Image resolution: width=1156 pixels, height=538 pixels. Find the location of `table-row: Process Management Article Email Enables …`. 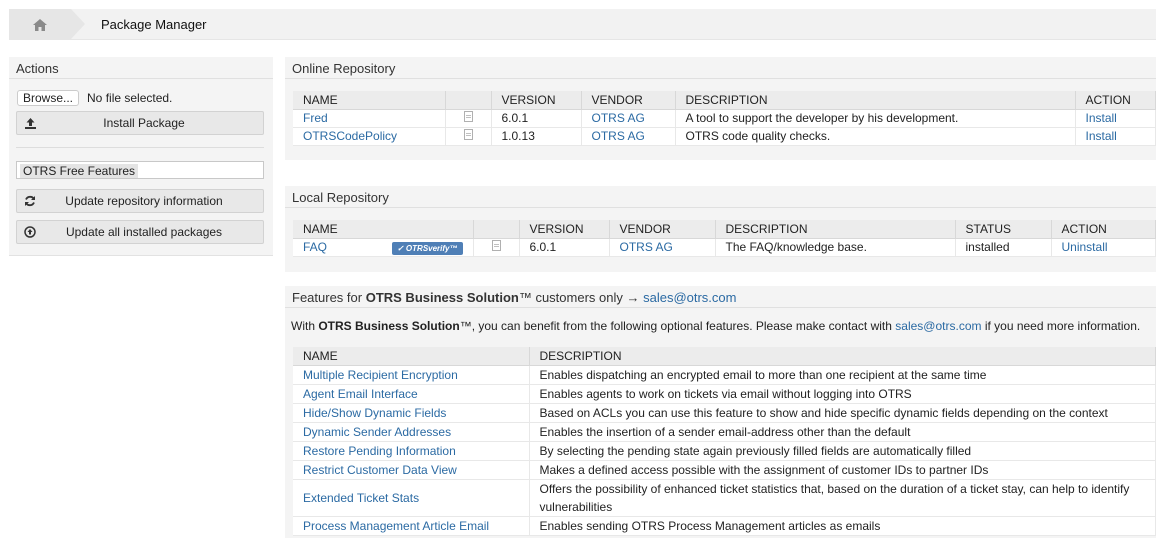

table-row: Process Management Article Email Enables … is located at coordinates (724, 526).